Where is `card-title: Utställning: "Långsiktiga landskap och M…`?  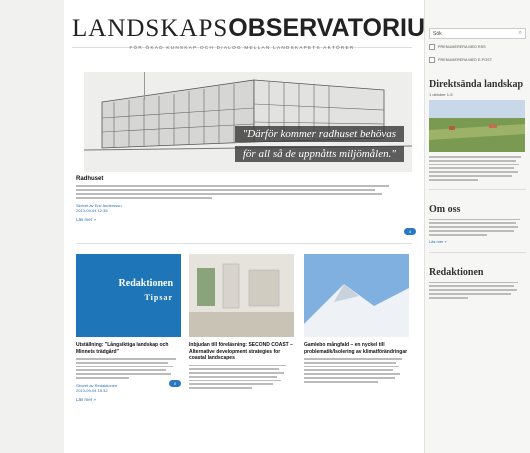
card-title: Utställning: "Långsiktiga landskap och M… is located at coordinates (128, 348).